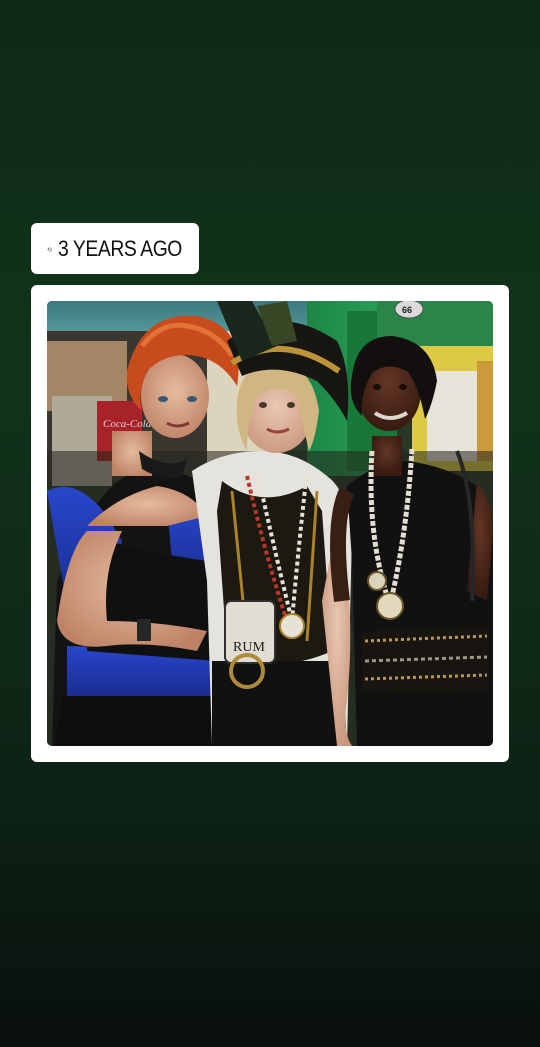  I want to click on history-icon, so click(49, 249).